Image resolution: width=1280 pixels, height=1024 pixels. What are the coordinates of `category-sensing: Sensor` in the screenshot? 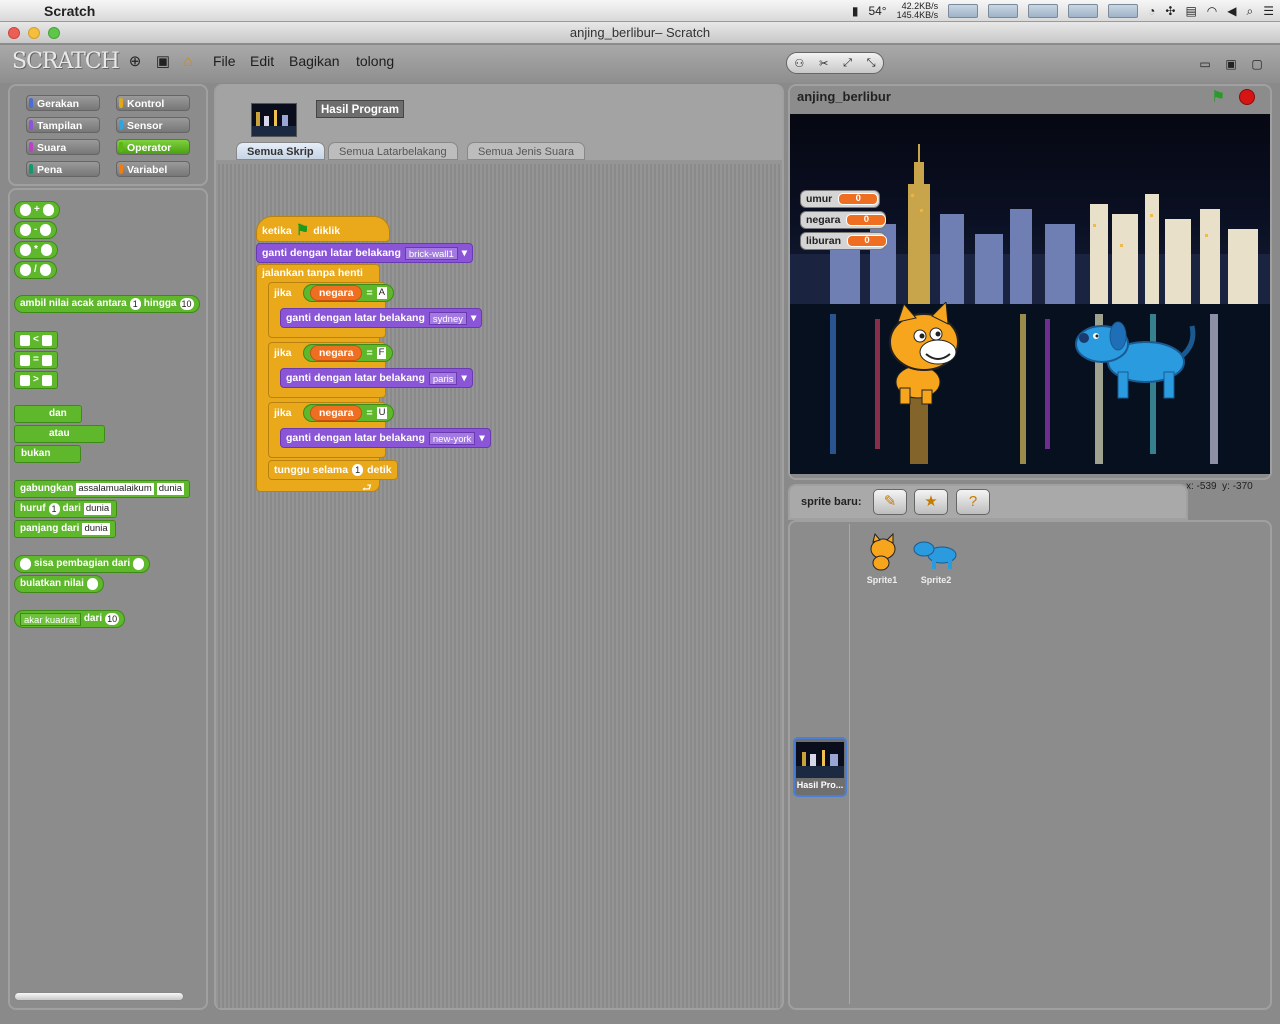 It's located at (153, 125).